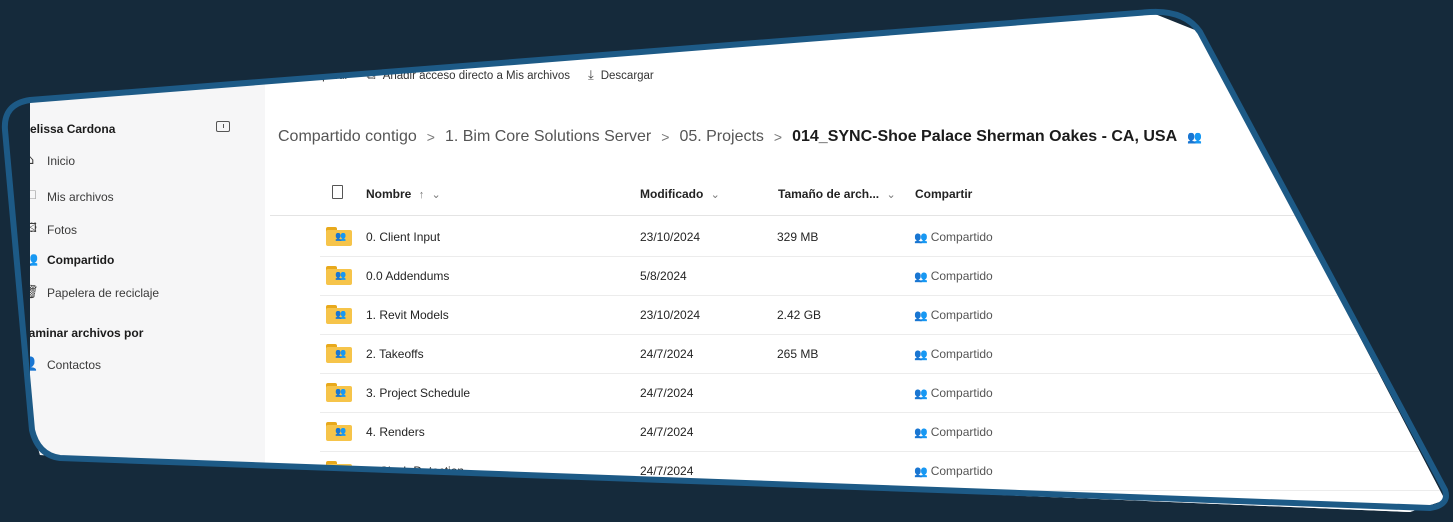  Describe the element at coordinates (721, 137) in the screenshot. I see `breadcrumb-item: 05. Projects` at that location.